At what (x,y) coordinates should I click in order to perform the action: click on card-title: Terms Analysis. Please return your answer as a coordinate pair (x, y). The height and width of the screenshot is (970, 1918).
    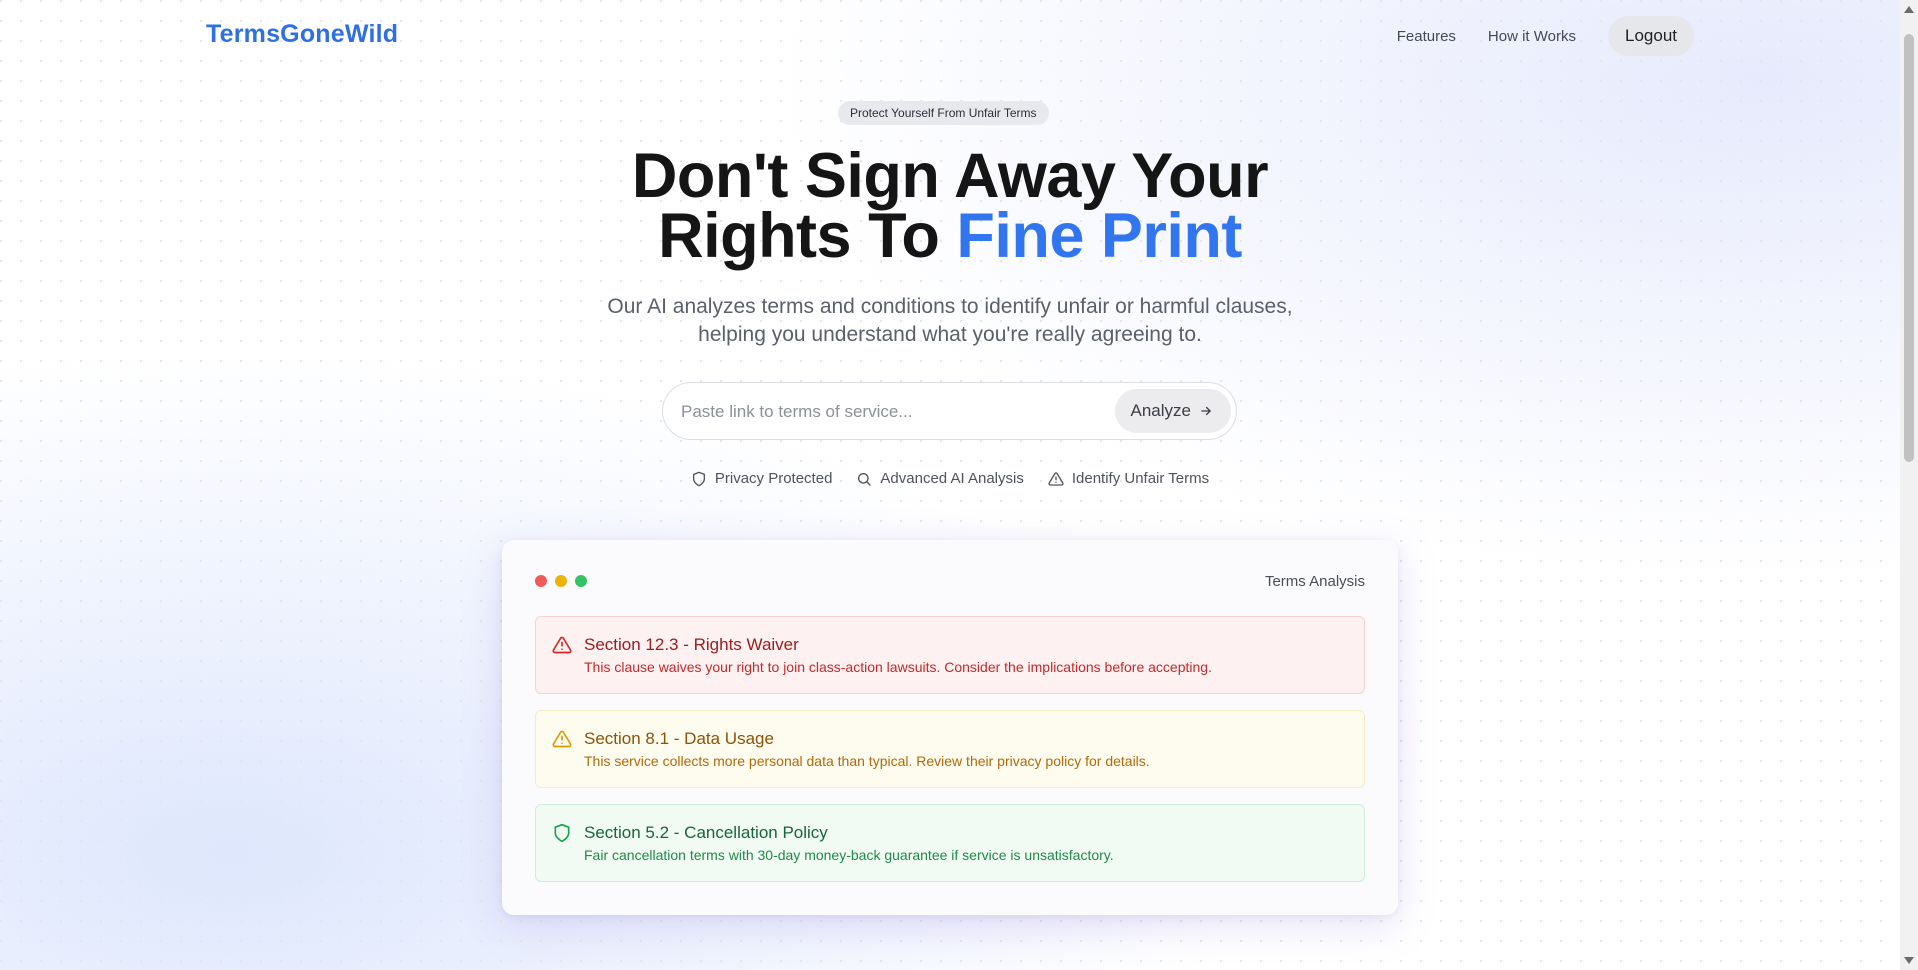
    Looking at the image, I should click on (1314, 581).